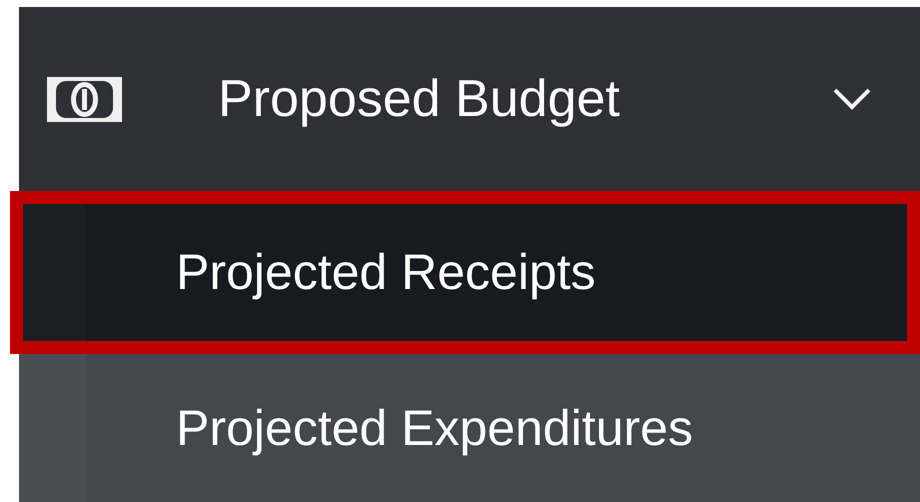 Image resolution: width=920 pixels, height=502 pixels. I want to click on money-bill-icon, so click(84, 99).